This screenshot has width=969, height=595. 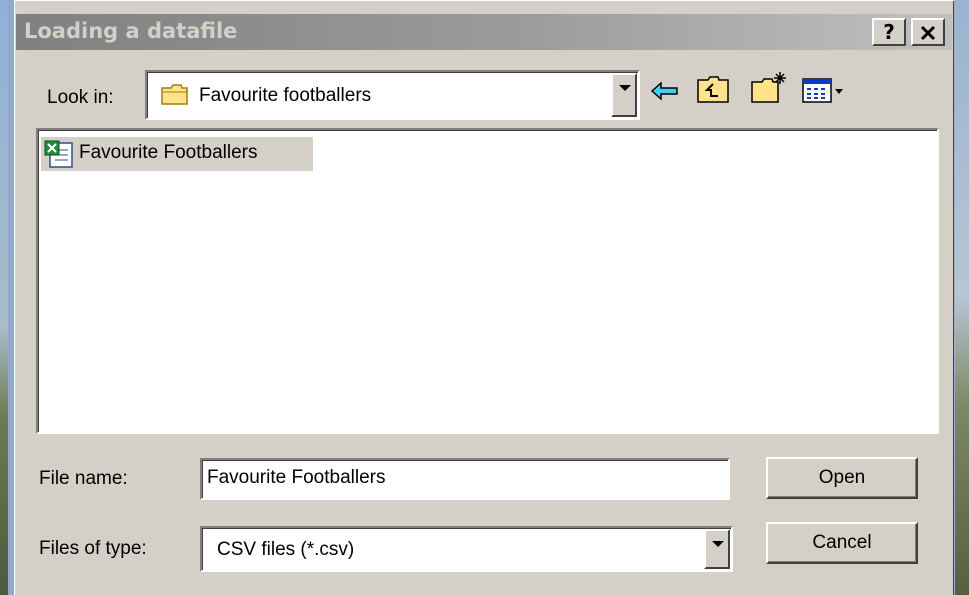 I want to click on up-one-level-icon, so click(x=713, y=89).